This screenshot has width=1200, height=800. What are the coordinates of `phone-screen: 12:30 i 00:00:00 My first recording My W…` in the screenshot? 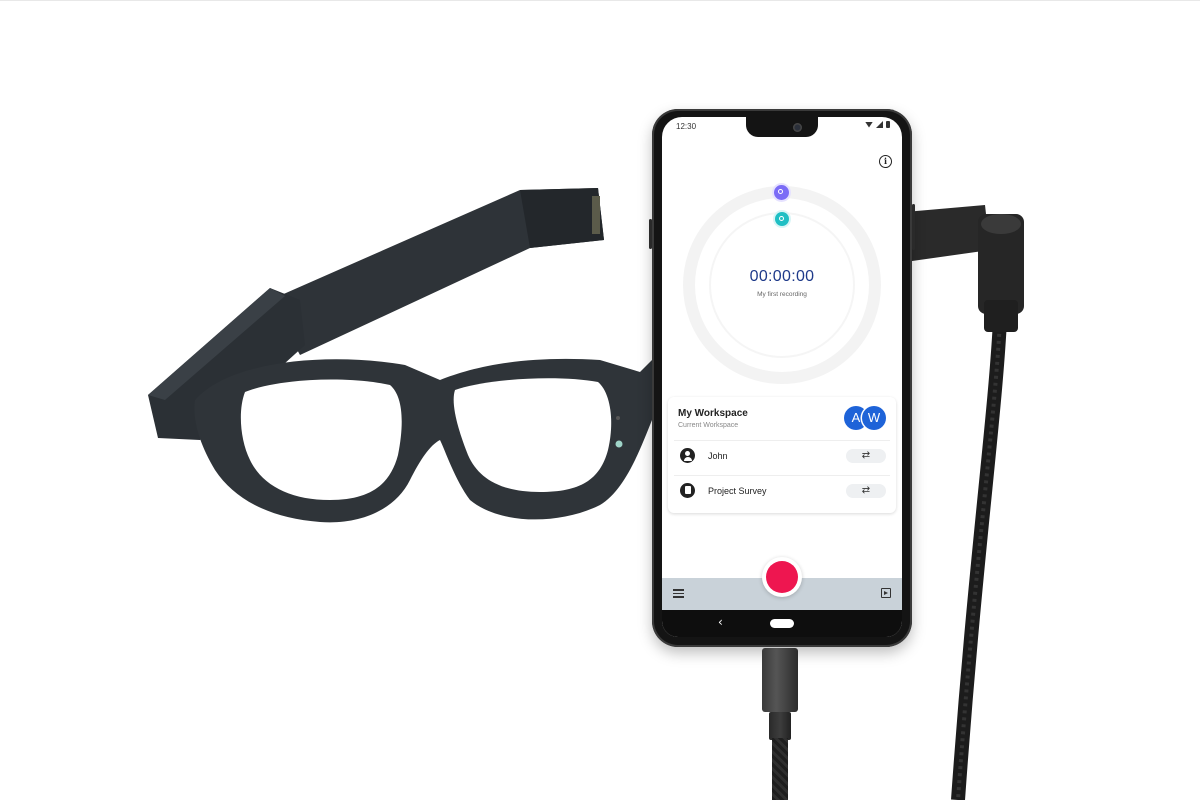 It's located at (782, 377).